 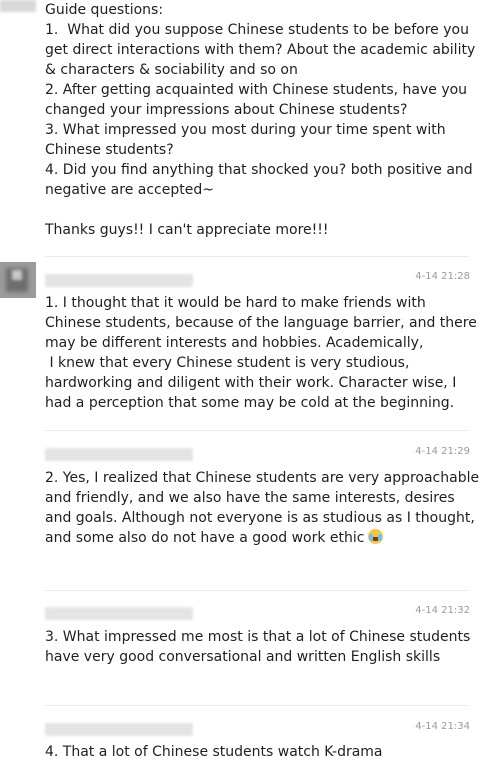 What do you see at coordinates (442, 610) in the screenshot?
I see `reply-timestamp: 4-14 21:32` at bounding box center [442, 610].